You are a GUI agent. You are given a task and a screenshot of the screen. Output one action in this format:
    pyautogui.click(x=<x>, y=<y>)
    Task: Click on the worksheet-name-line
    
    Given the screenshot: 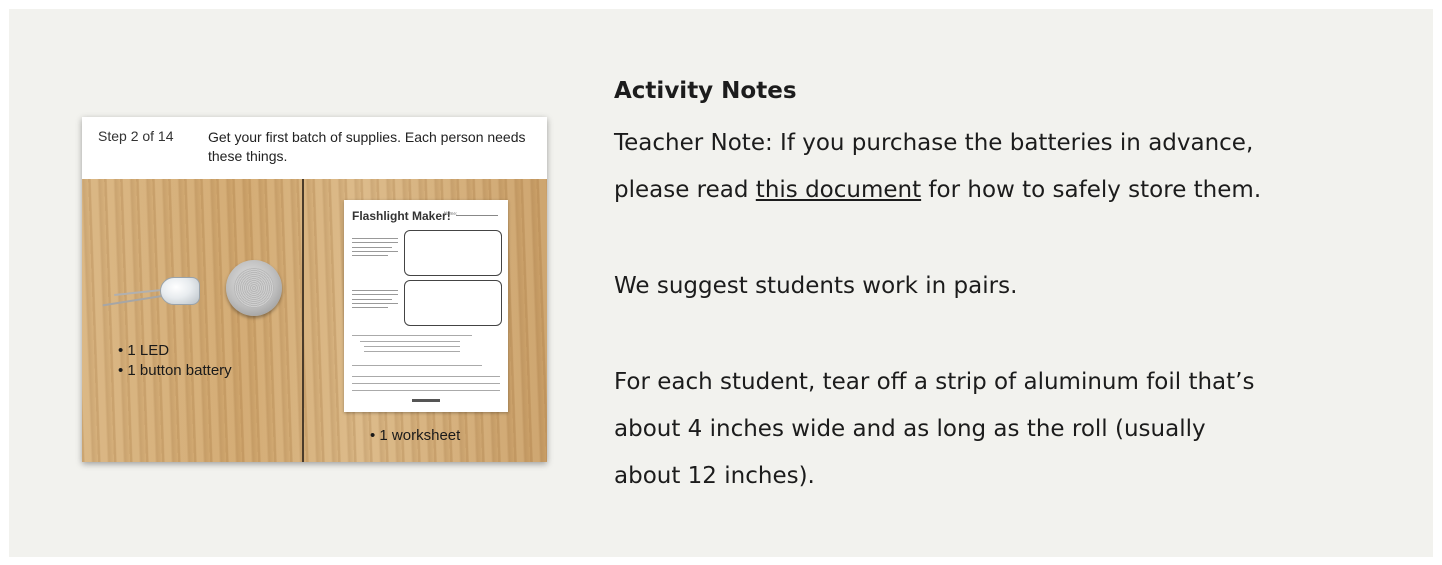 What is the action you would take?
    pyautogui.click(x=477, y=215)
    